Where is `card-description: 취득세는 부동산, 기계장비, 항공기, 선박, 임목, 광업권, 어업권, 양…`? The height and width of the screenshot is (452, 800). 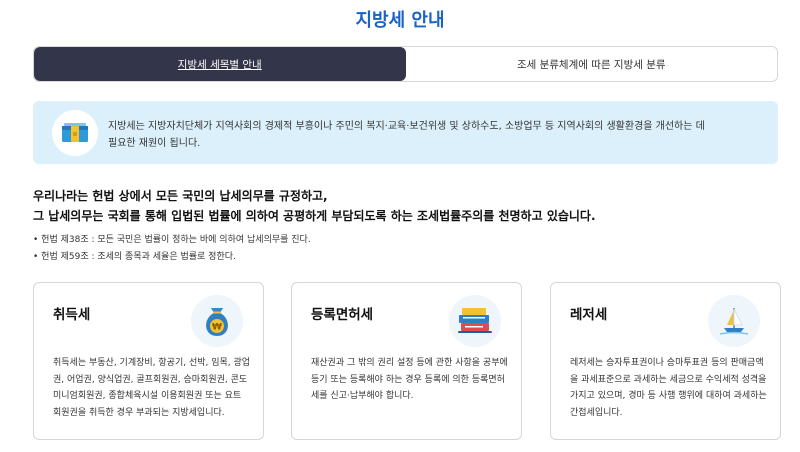 card-description: 취득세는 부동산, 기계장비, 항공기, 선박, 임목, 광업권, 어업권, 양… is located at coordinates (152, 388).